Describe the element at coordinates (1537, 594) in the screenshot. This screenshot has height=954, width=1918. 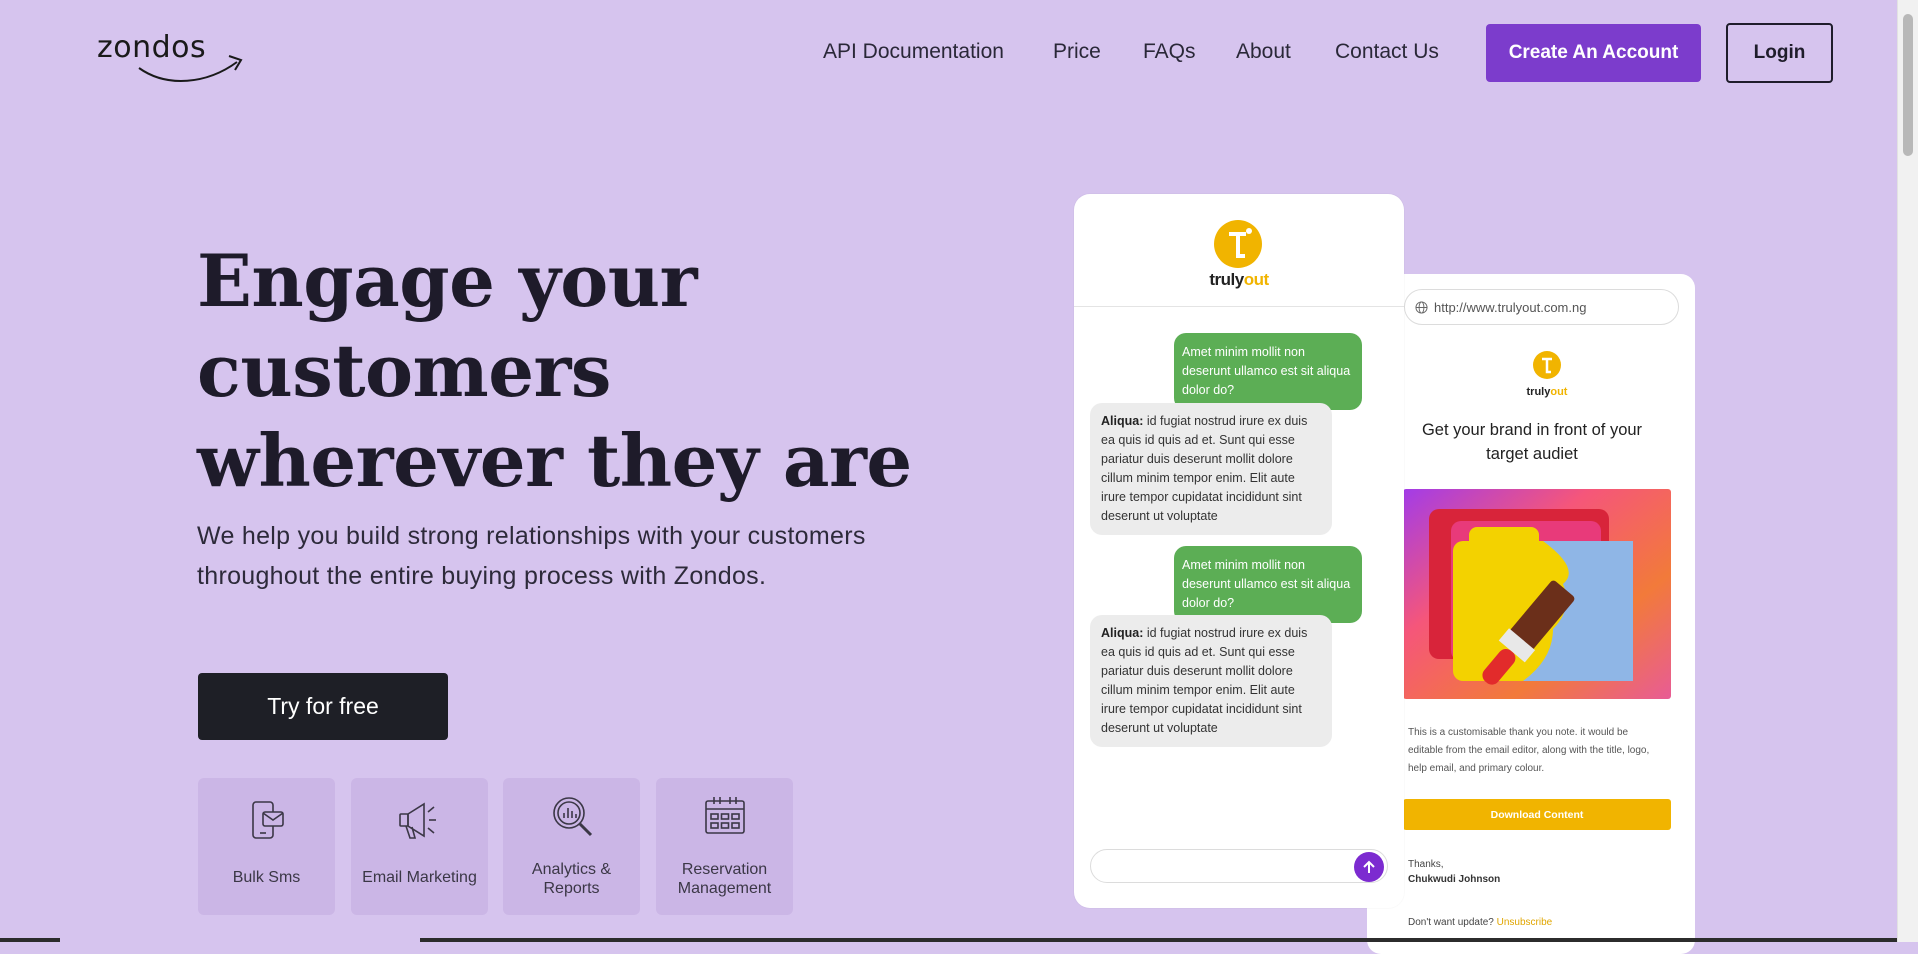
I see `email-hero-image` at that location.